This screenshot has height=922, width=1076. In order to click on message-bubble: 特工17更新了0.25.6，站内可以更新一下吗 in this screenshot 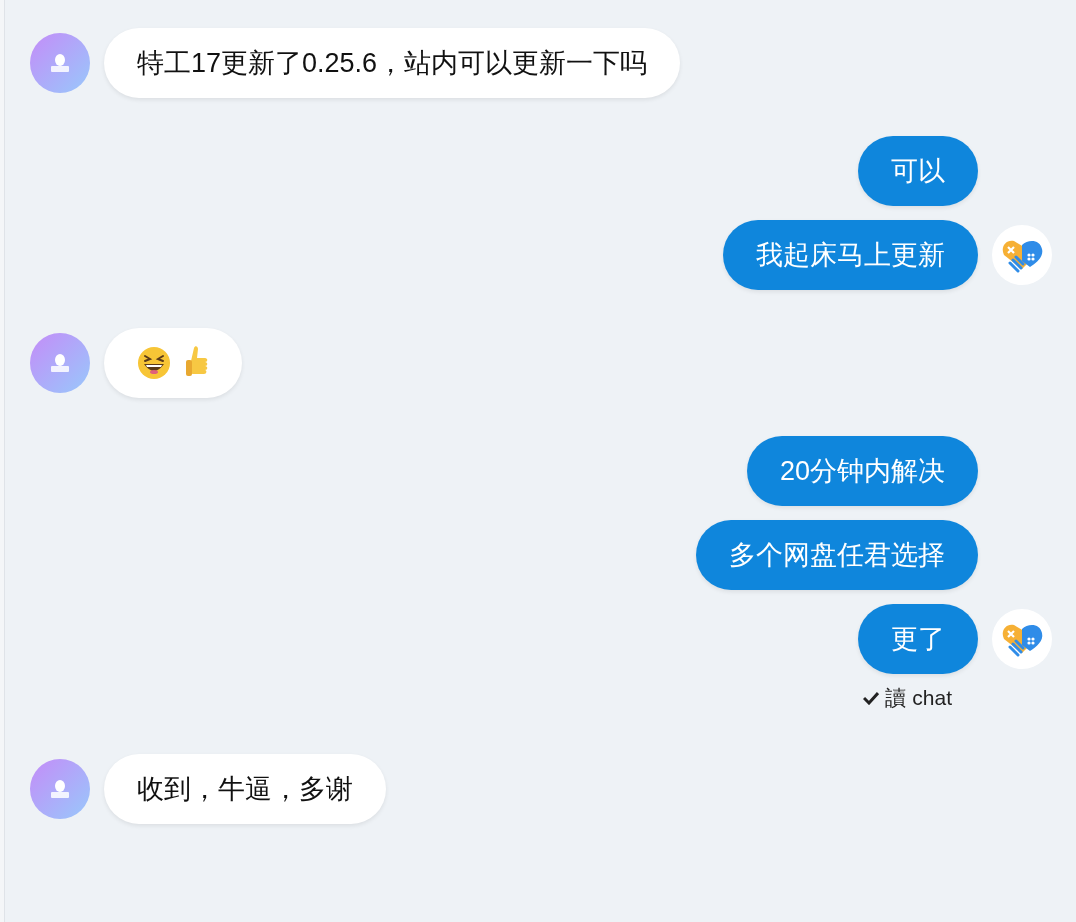, I will do `click(392, 63)`.